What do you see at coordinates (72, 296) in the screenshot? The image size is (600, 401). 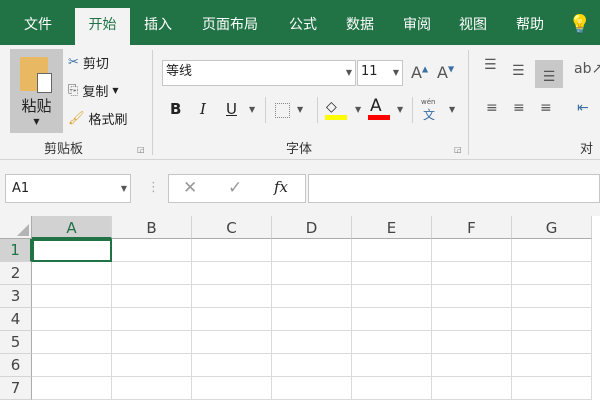 I see `cell-A3` at bounding box center [72, 296].